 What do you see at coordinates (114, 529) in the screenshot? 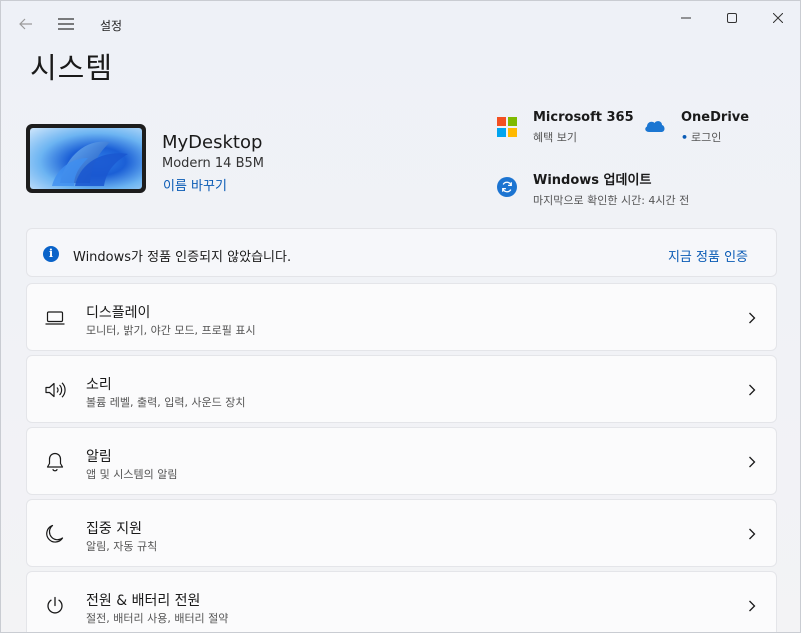
I see `setting-title: 집중 지원` at bounding box center [114, 529].